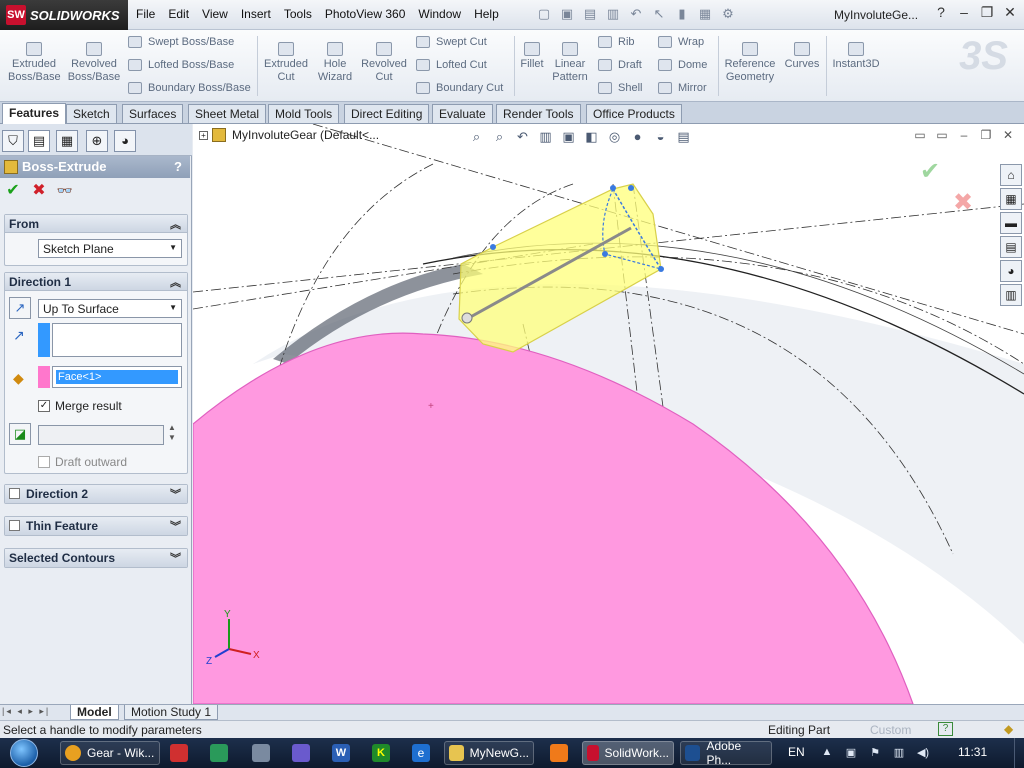 This screenshot has width=1024, height=768. Describe the element at coordinates (1011, 247) in the screenshot. I see `view-palette-icon: ▤` at that location.